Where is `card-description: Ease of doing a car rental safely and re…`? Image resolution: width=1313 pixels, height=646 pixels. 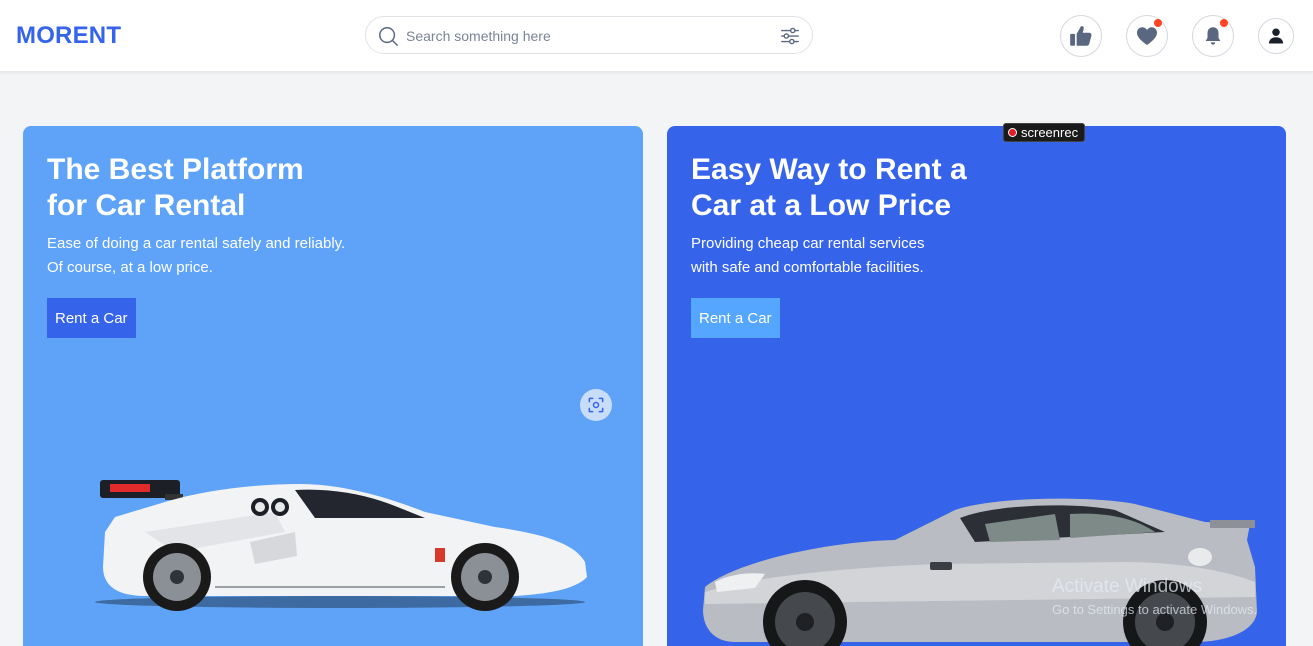 card-description: Ease of doing a car rental safely and re… is located at coordinates (212, 256).